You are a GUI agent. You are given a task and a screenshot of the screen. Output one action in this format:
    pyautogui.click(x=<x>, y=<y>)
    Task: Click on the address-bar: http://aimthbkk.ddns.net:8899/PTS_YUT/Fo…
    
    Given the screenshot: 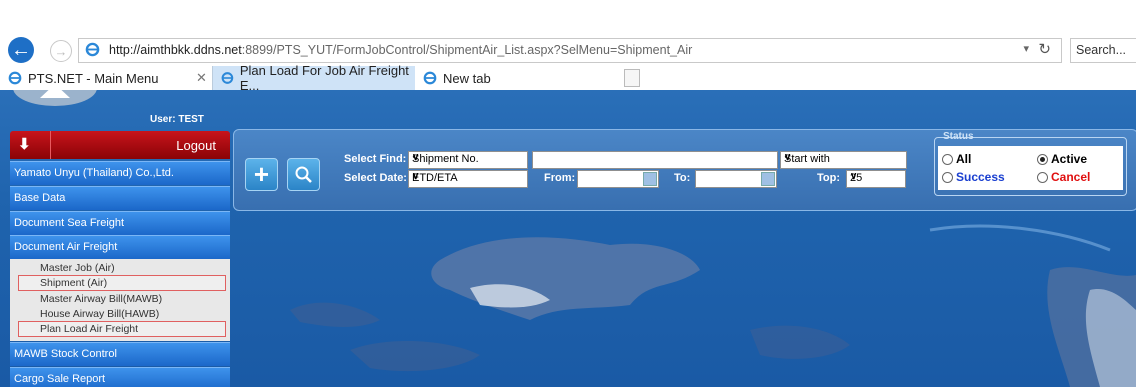 What is the action you would take?
    pyautogui.click(x=570, y=50)
    